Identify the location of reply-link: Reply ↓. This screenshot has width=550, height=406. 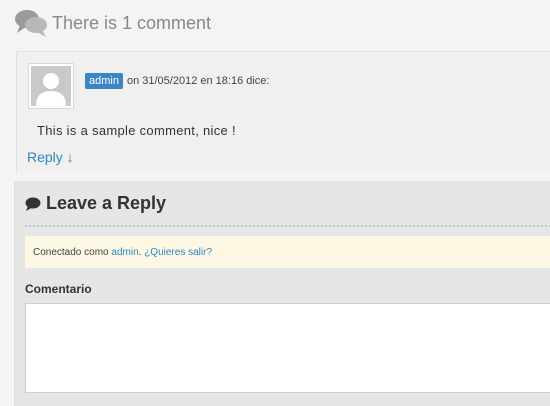
(50, 157).